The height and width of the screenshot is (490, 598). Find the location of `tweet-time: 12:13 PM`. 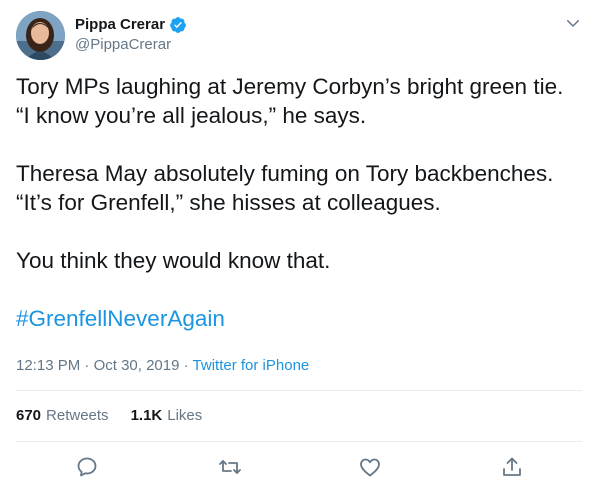

tweet-time: 12:13 PM is located at coordinates (48, 365).